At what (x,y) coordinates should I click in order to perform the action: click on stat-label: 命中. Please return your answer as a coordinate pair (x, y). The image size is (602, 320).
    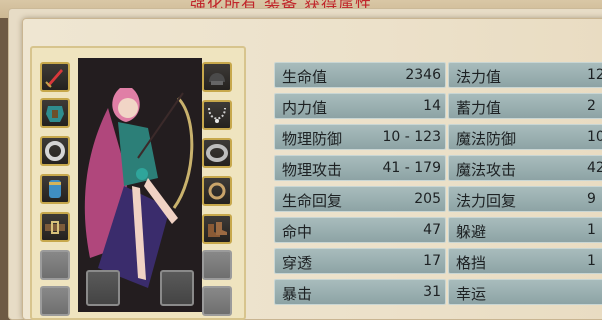
    Looking at the image, I should click on (297, 232).